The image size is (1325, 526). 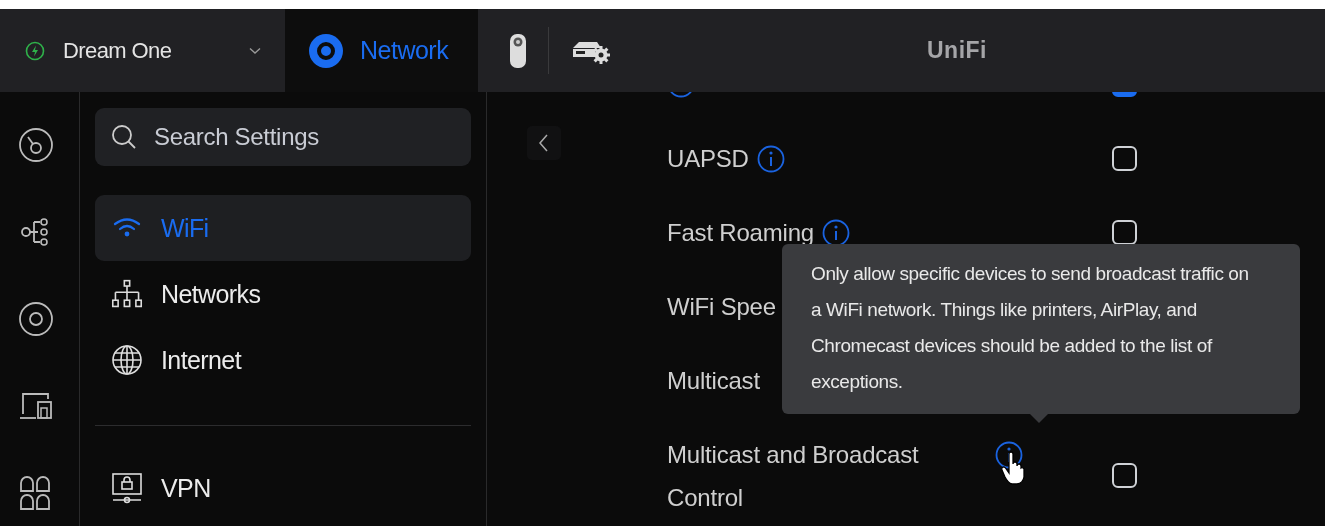 I want to click on setting-label: Multicast, so click(x=713, y=380).